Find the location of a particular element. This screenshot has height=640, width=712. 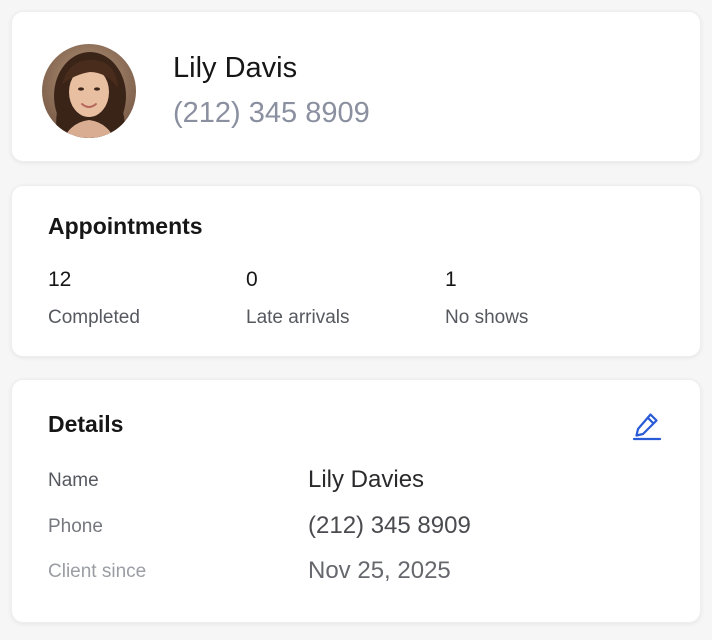

avatar-image is located at coordinates (89, 91).